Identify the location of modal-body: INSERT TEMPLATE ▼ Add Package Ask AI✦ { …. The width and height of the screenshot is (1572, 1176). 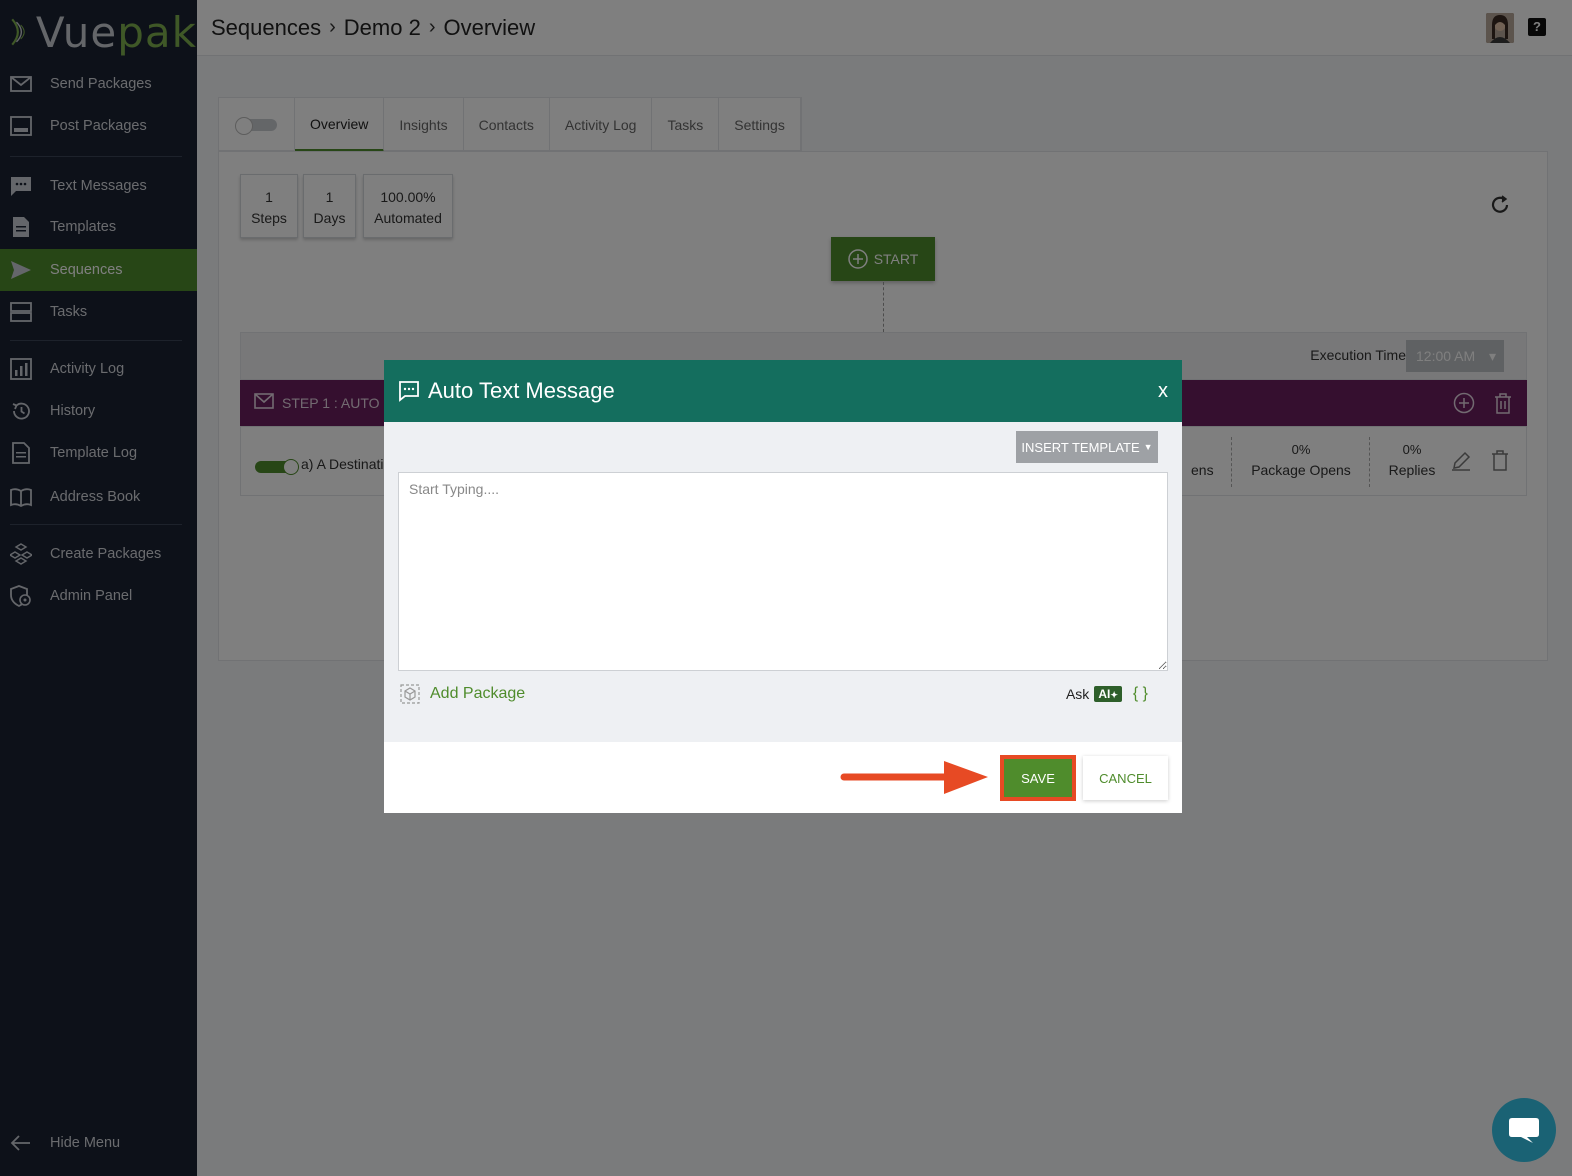
(783, 582).